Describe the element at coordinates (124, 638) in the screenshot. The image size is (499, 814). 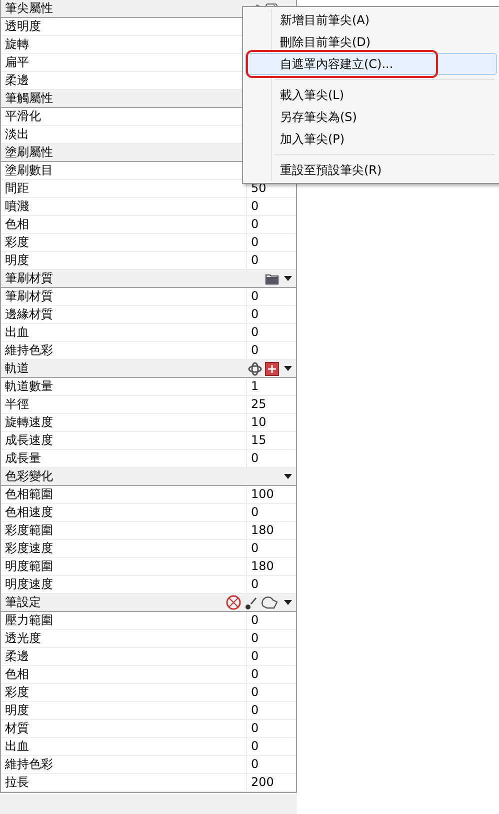
I see `property-label: 透光度` at that location.